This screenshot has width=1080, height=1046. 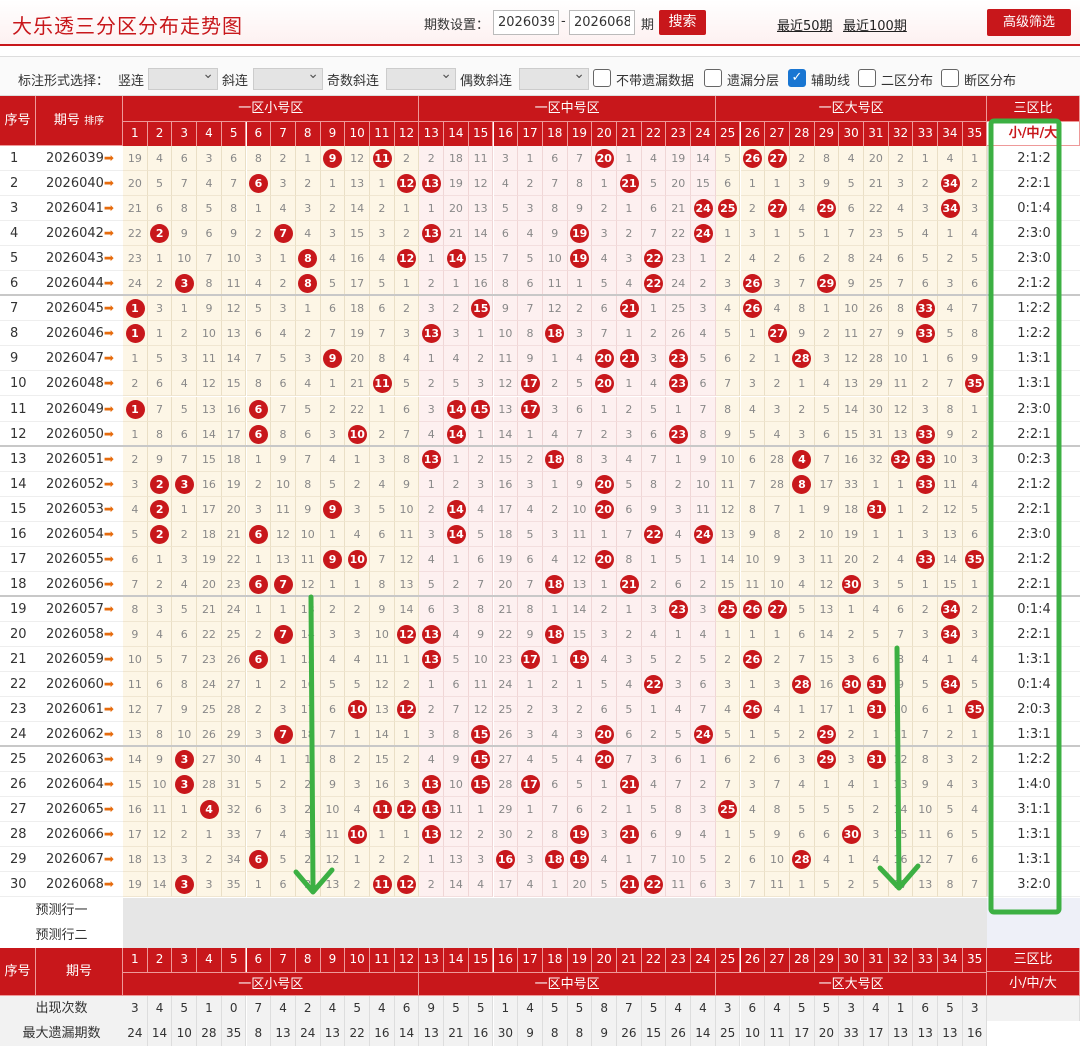 What do you see at coordinates (805, 24) in the screenshot?
I see `recent-50-link: 最近50期` at bounding box center [805, 24].